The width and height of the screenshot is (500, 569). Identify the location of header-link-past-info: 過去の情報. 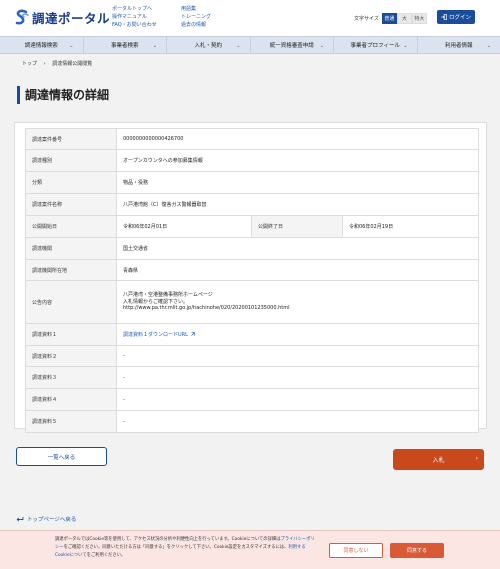
(196, 25).